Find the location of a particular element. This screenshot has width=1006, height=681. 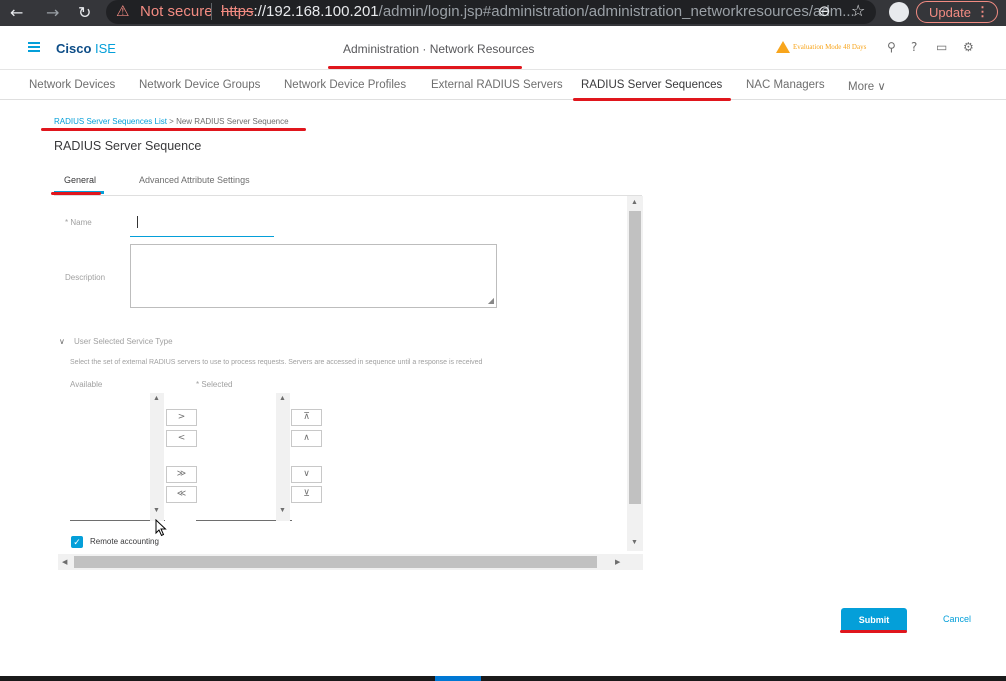

move-all-left-button: ≪ is located at coordinates (181, 494).